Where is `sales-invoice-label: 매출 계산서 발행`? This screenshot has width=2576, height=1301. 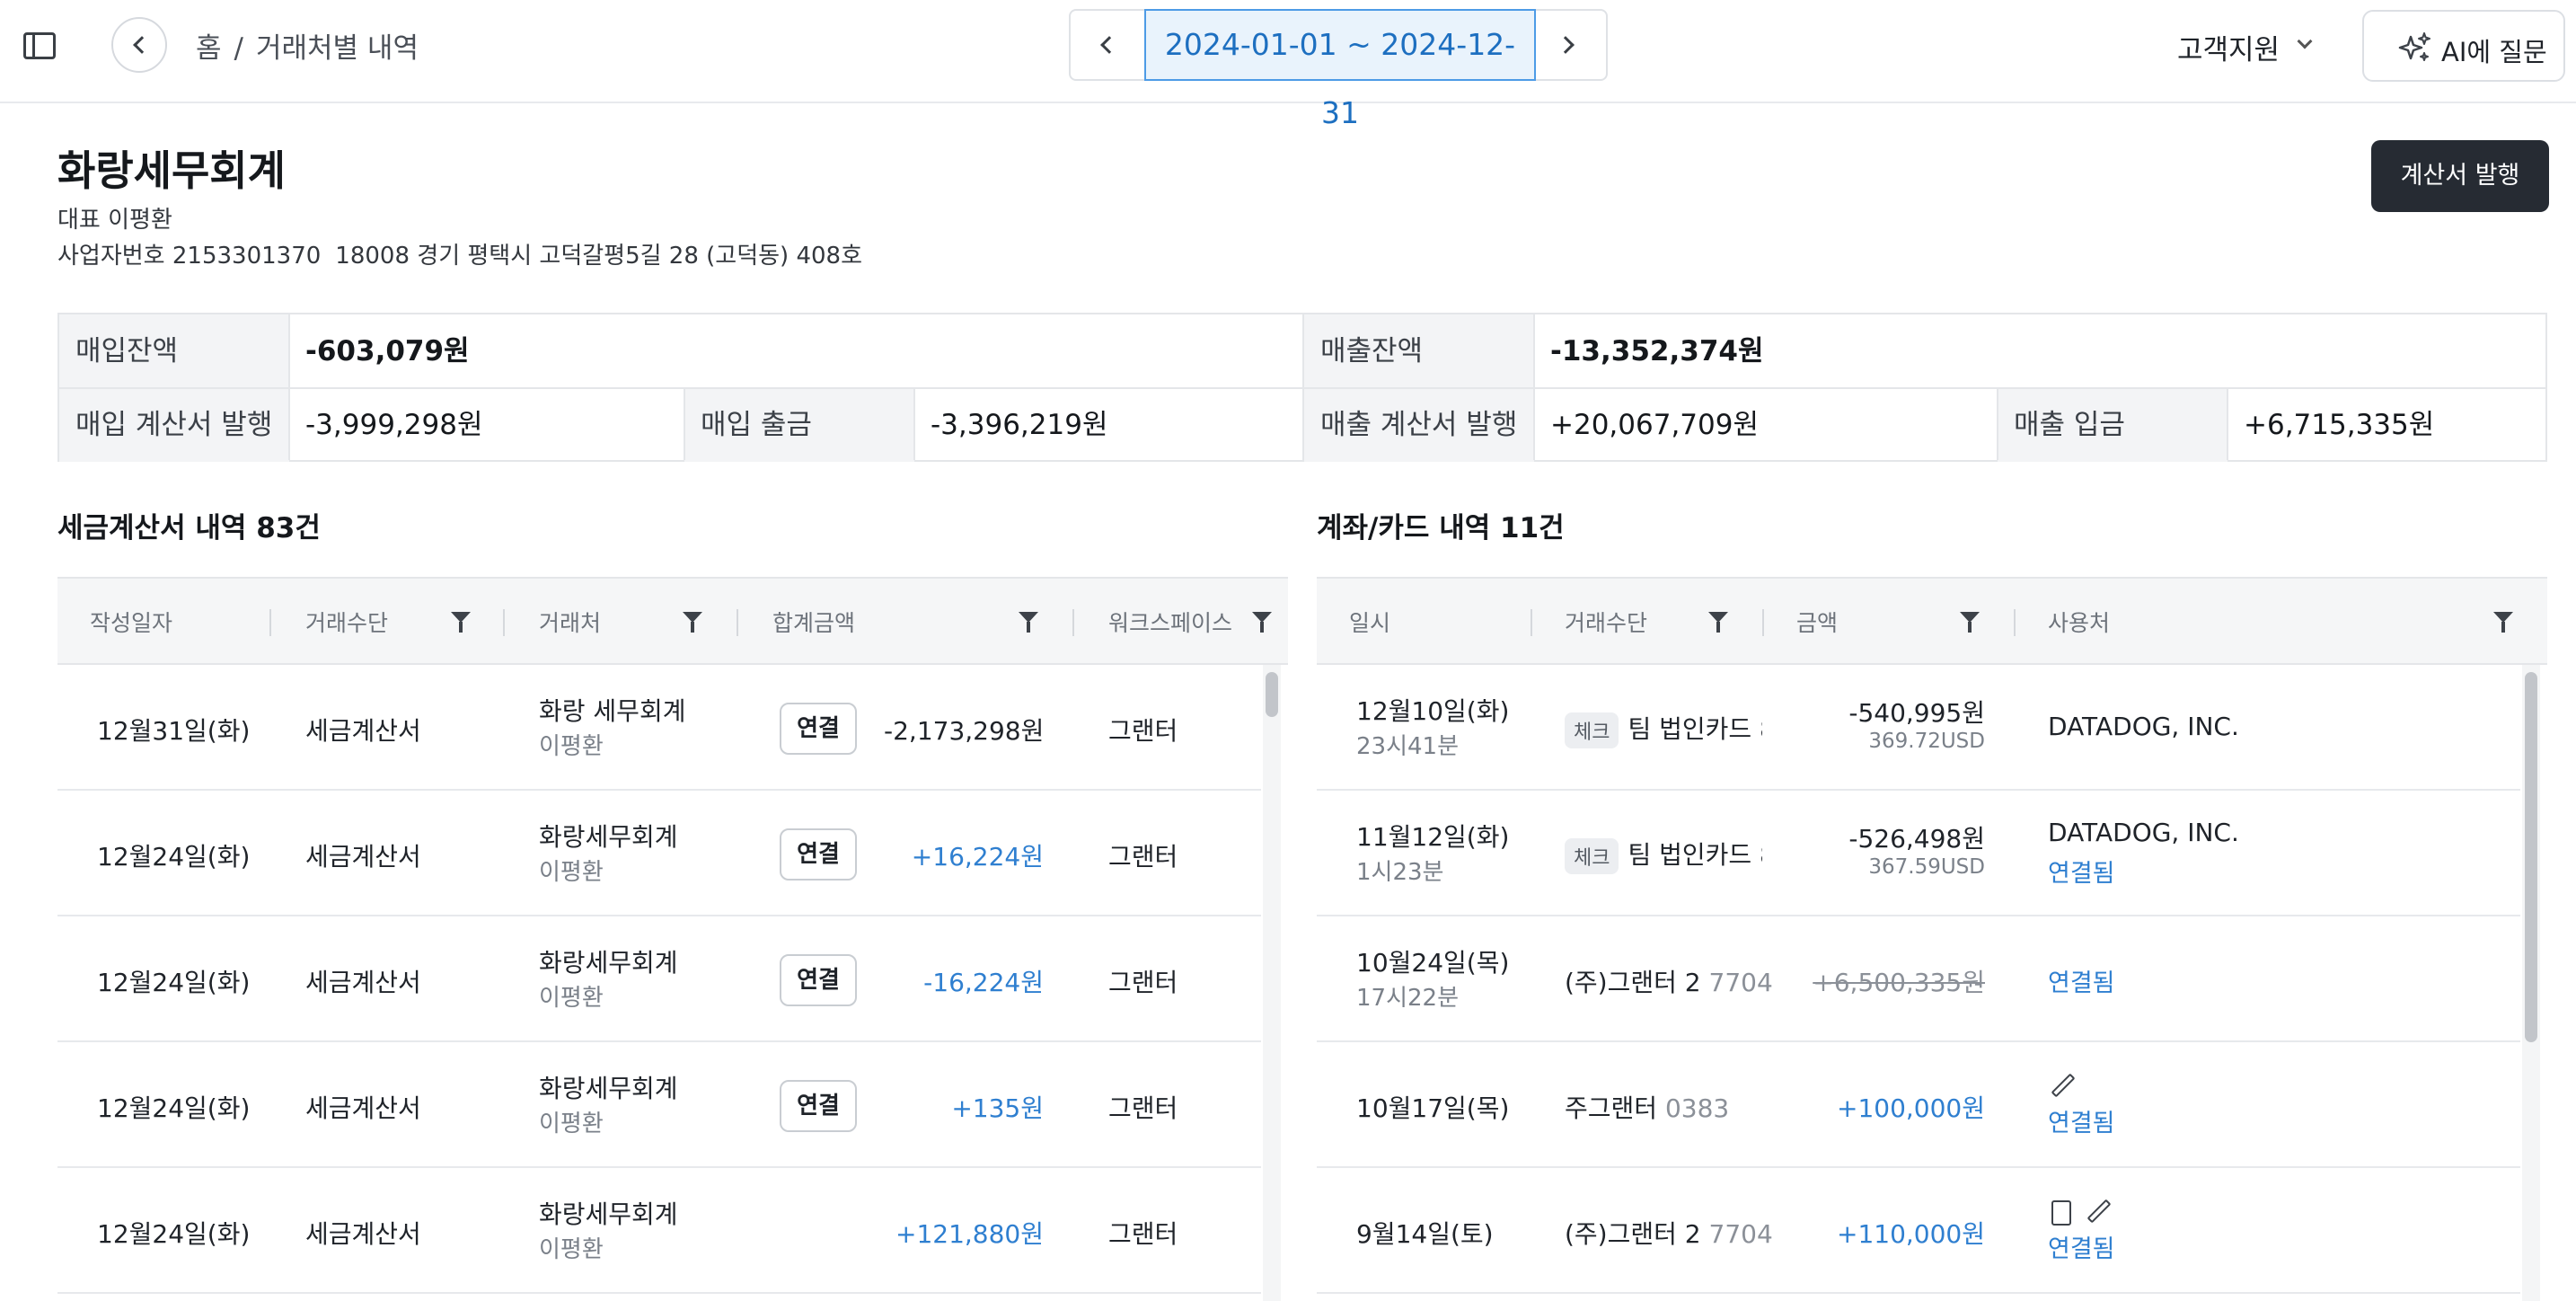 sales-invoice-label: 매출 계산서 발행 is located at coordinates (1419, 425).